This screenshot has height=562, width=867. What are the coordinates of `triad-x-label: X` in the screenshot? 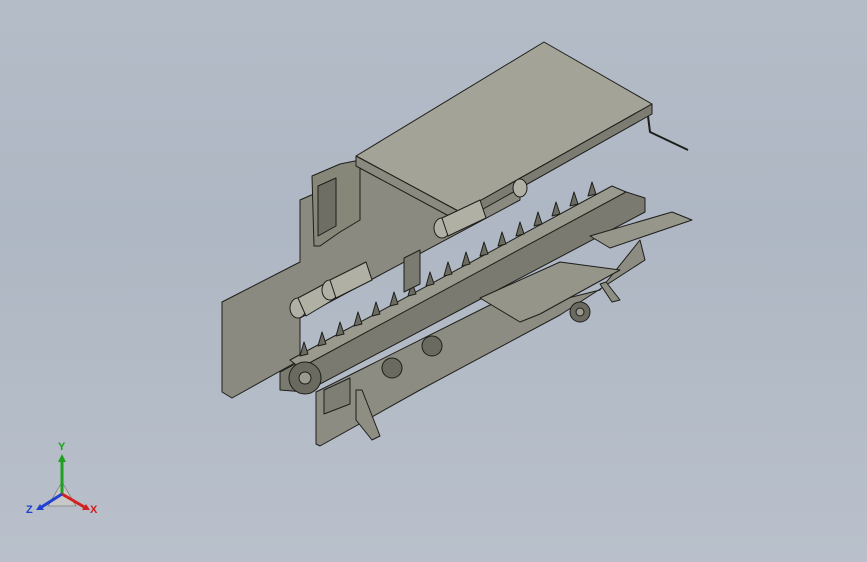 It's located at (94, 510).